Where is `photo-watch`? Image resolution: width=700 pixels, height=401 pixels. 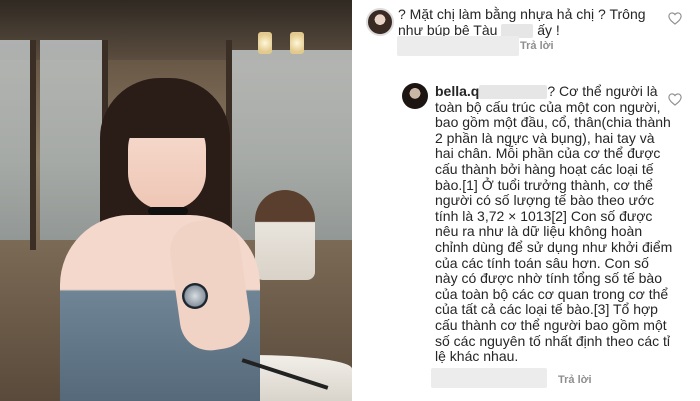 photo-watch is located at coordinates (195, 296).